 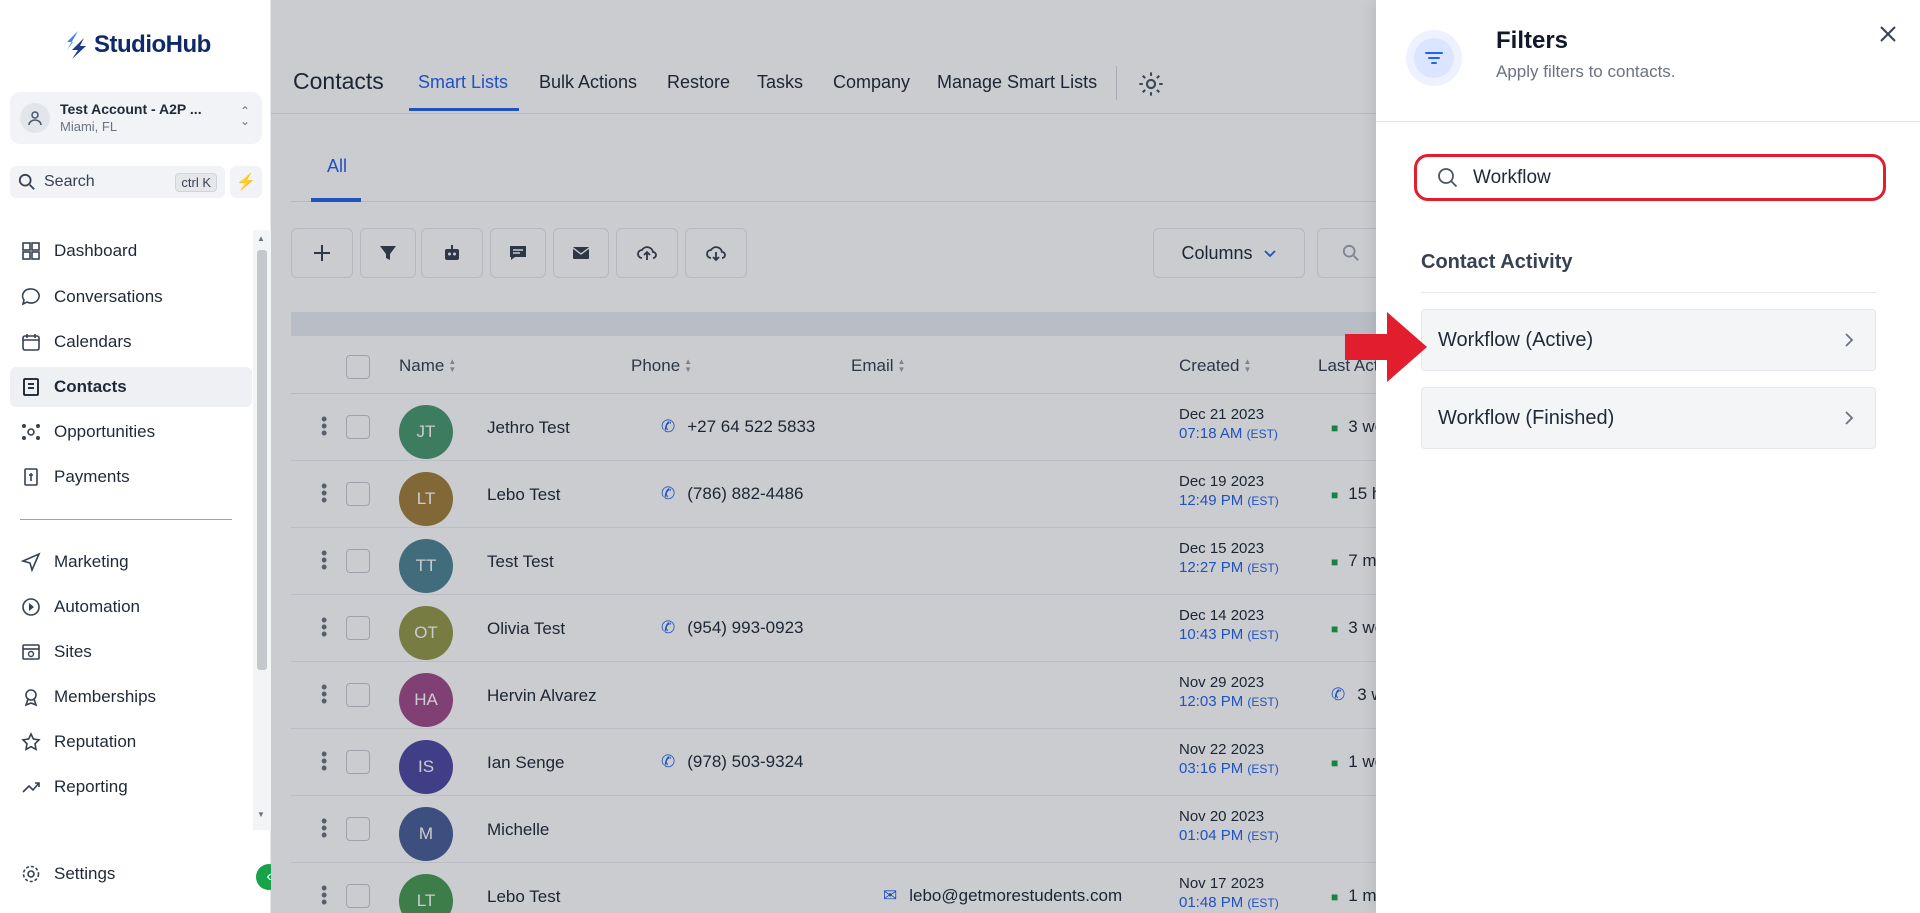 I want to click on sites-icon, so click(x=31, y=652).